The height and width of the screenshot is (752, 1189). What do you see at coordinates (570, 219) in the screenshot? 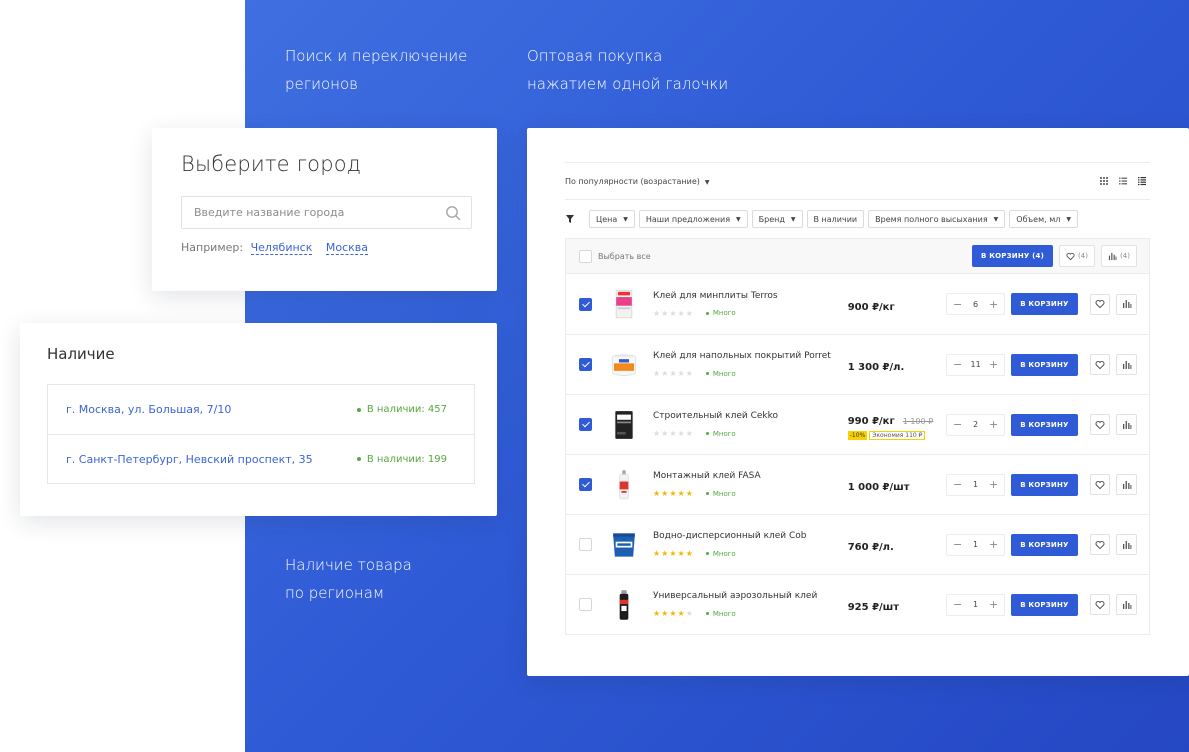
I see `filter-funnel-icon` at bounding box center [570, 219].